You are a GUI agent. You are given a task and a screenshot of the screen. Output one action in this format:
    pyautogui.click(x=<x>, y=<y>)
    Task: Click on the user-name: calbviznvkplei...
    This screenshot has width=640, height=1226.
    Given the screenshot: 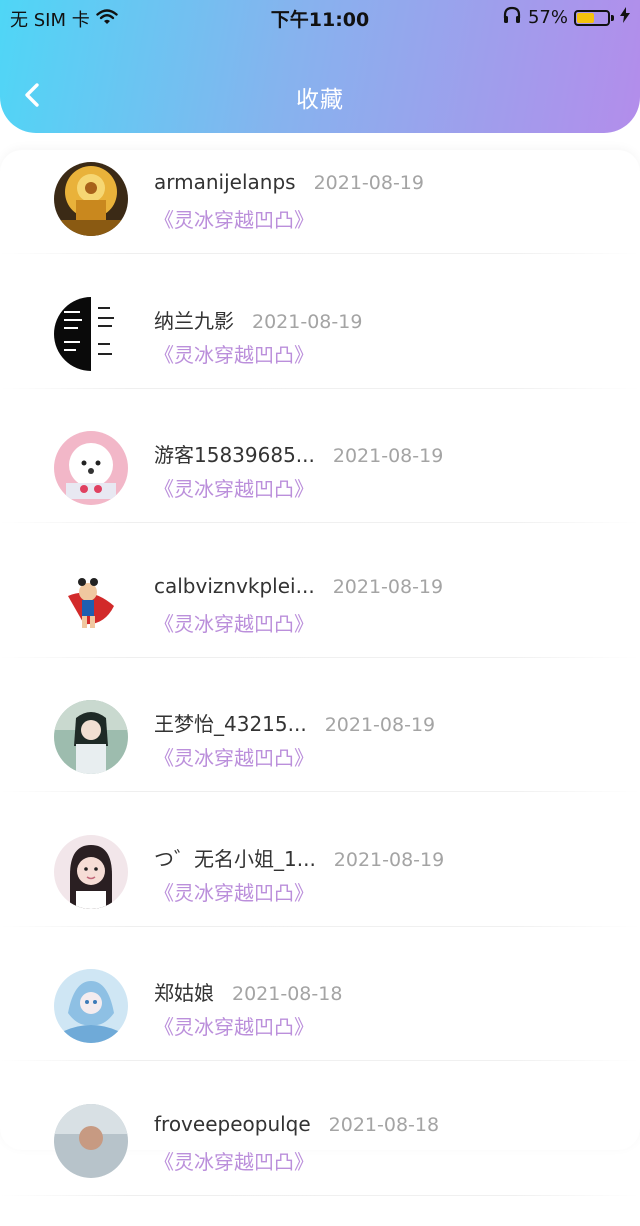 What is the action you would take?
    pyautogui.click(x=234, y=586)
    